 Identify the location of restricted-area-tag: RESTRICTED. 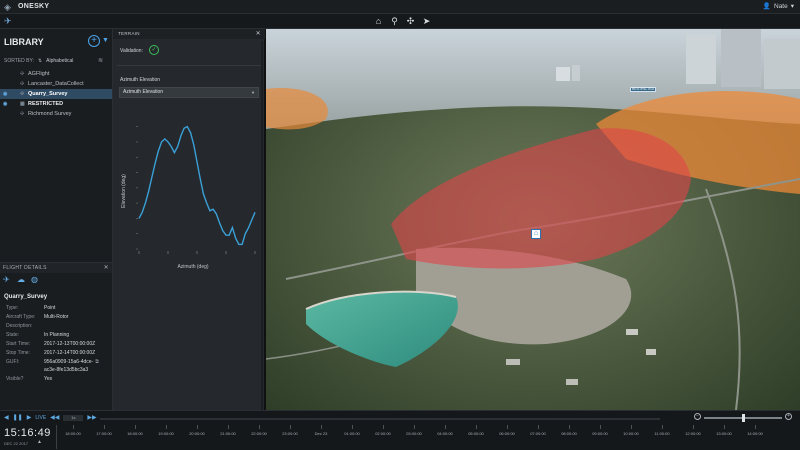
(643, 89).